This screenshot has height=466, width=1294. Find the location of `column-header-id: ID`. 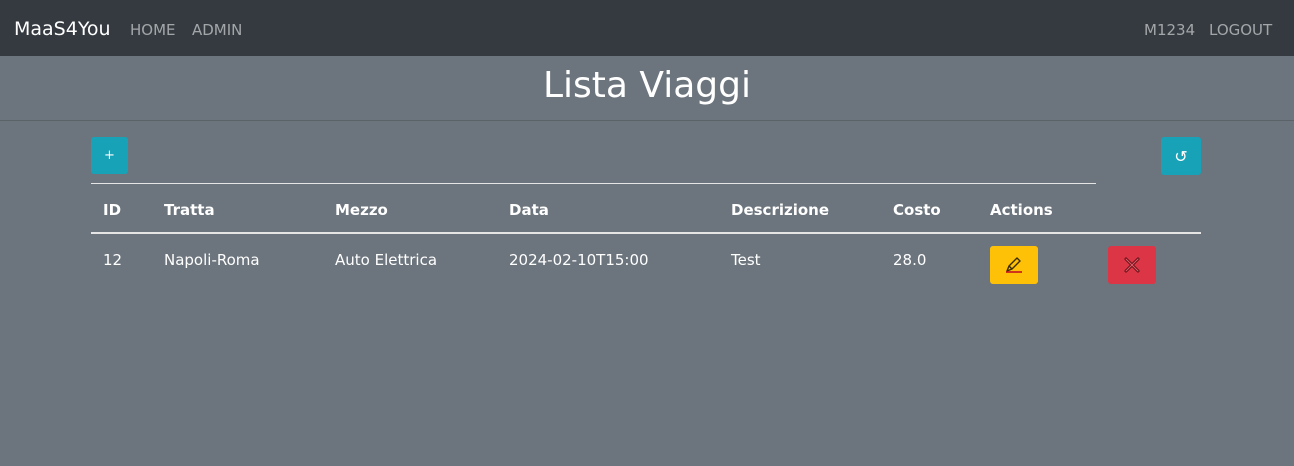

column-header-id: ID is located at coordinates (112, 210).